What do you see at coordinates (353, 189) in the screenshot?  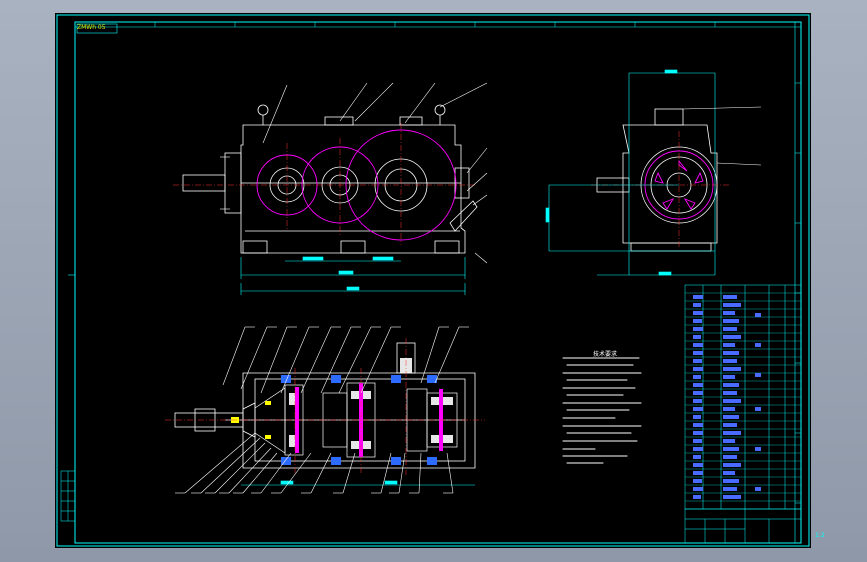 I see `housing-outline` at bounding box center [353, 189].